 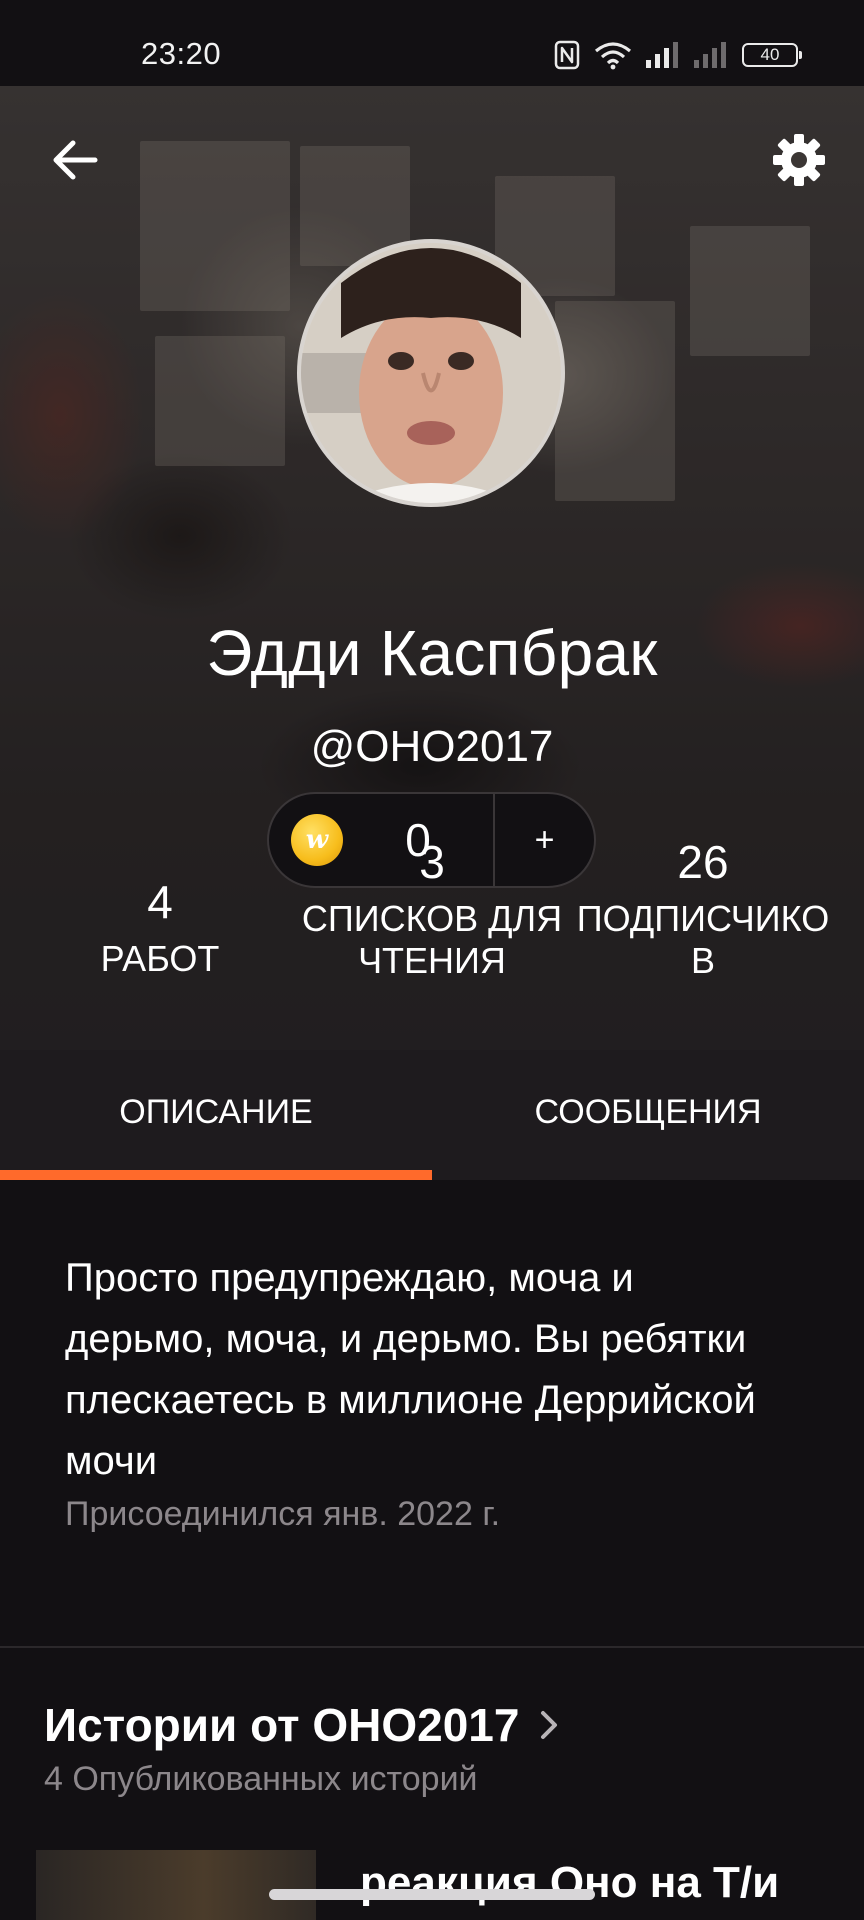 What do you see at coordinates (432, 1894) in the screenshot?
I see `home-indicator` at bounding box center [432, 1894].